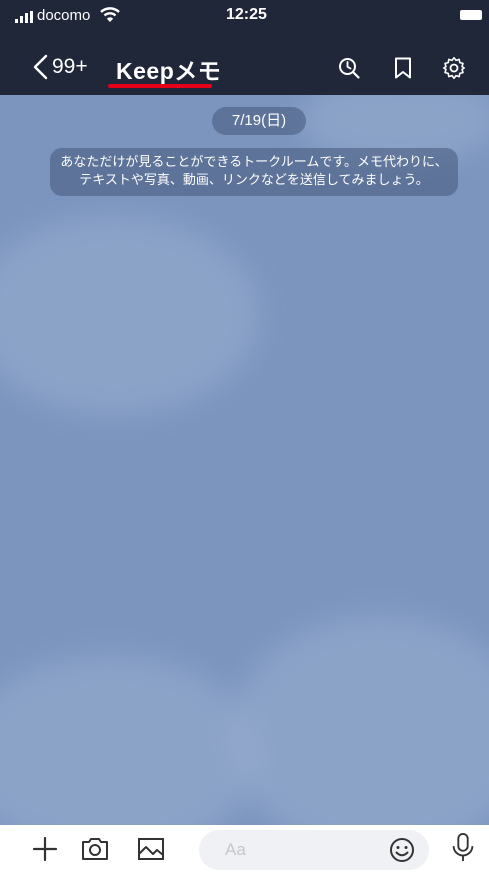 This screenshot has height=872, width=489. Describe the element at coordinates (403, 68) in the screenshot. I see `bookmark-icon` at that location.